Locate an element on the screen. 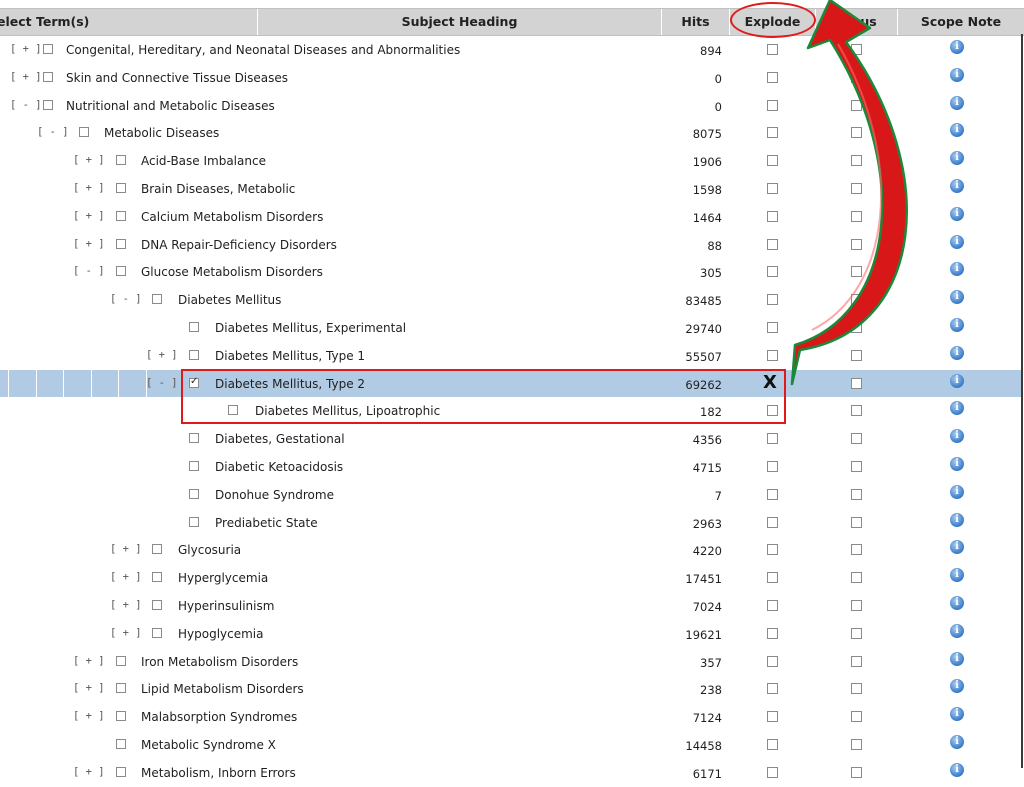 This screenshot has width=1024, height=787. subject-heading-label: Donohue Syndrome is located at coordinates (274, 495).